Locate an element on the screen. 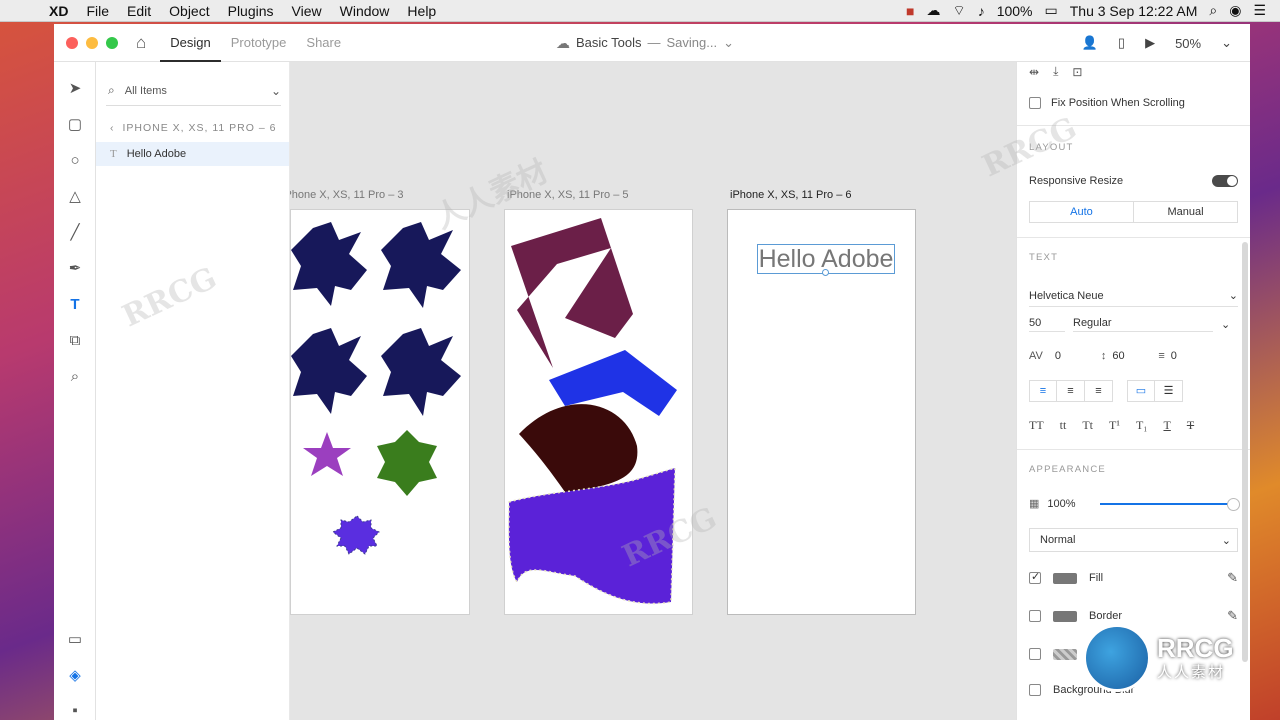 Image resolution: width=1280 pixels, height=720 pixels. menu-help: Help is located at coordinates (421, 11).